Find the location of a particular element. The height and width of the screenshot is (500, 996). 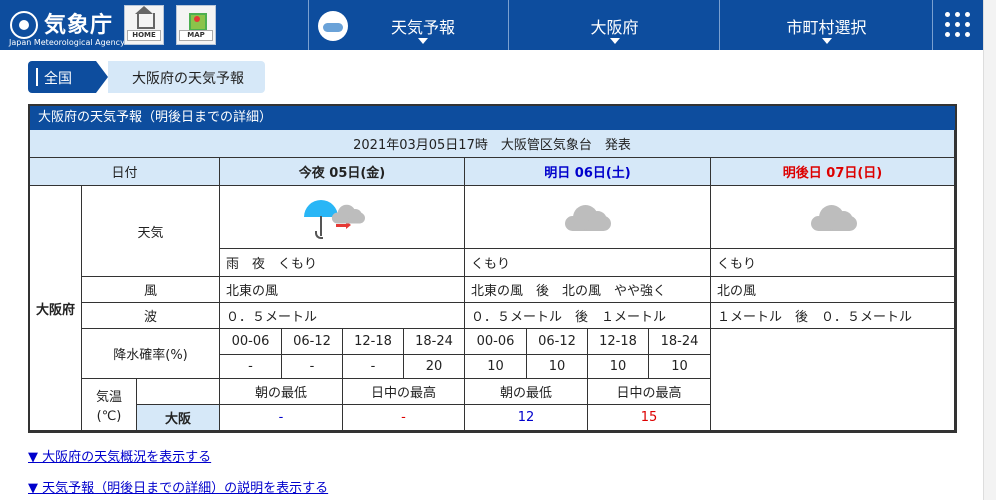

then-arrow-icon is located at coordinates (343, 224).